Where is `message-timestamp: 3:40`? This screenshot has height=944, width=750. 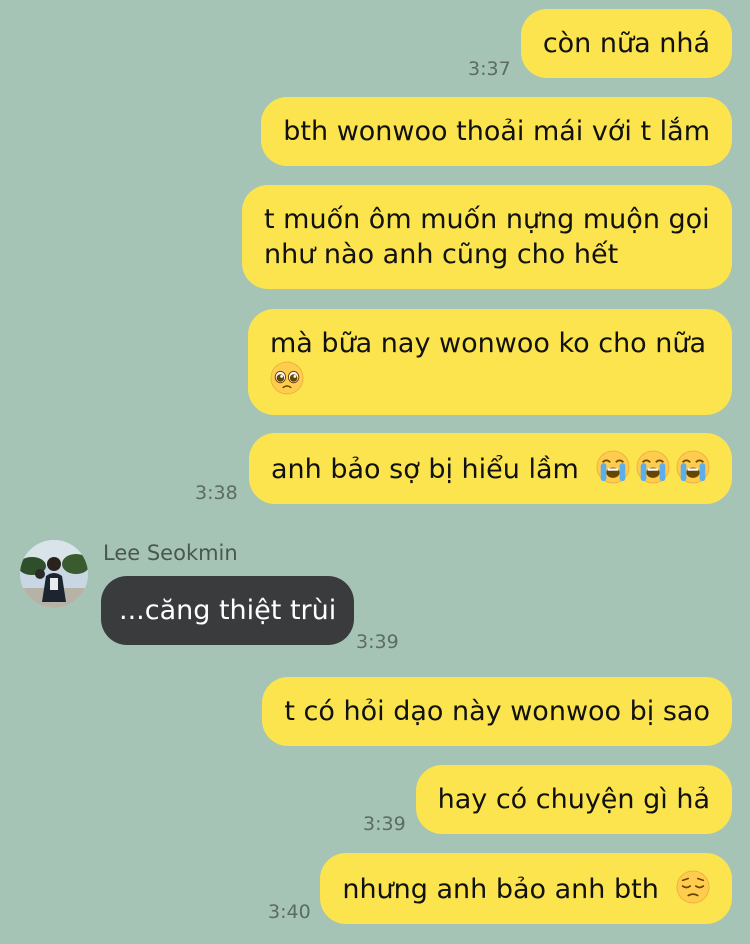
message-timestamp: 3:40 is located at coordinates (289, 912).